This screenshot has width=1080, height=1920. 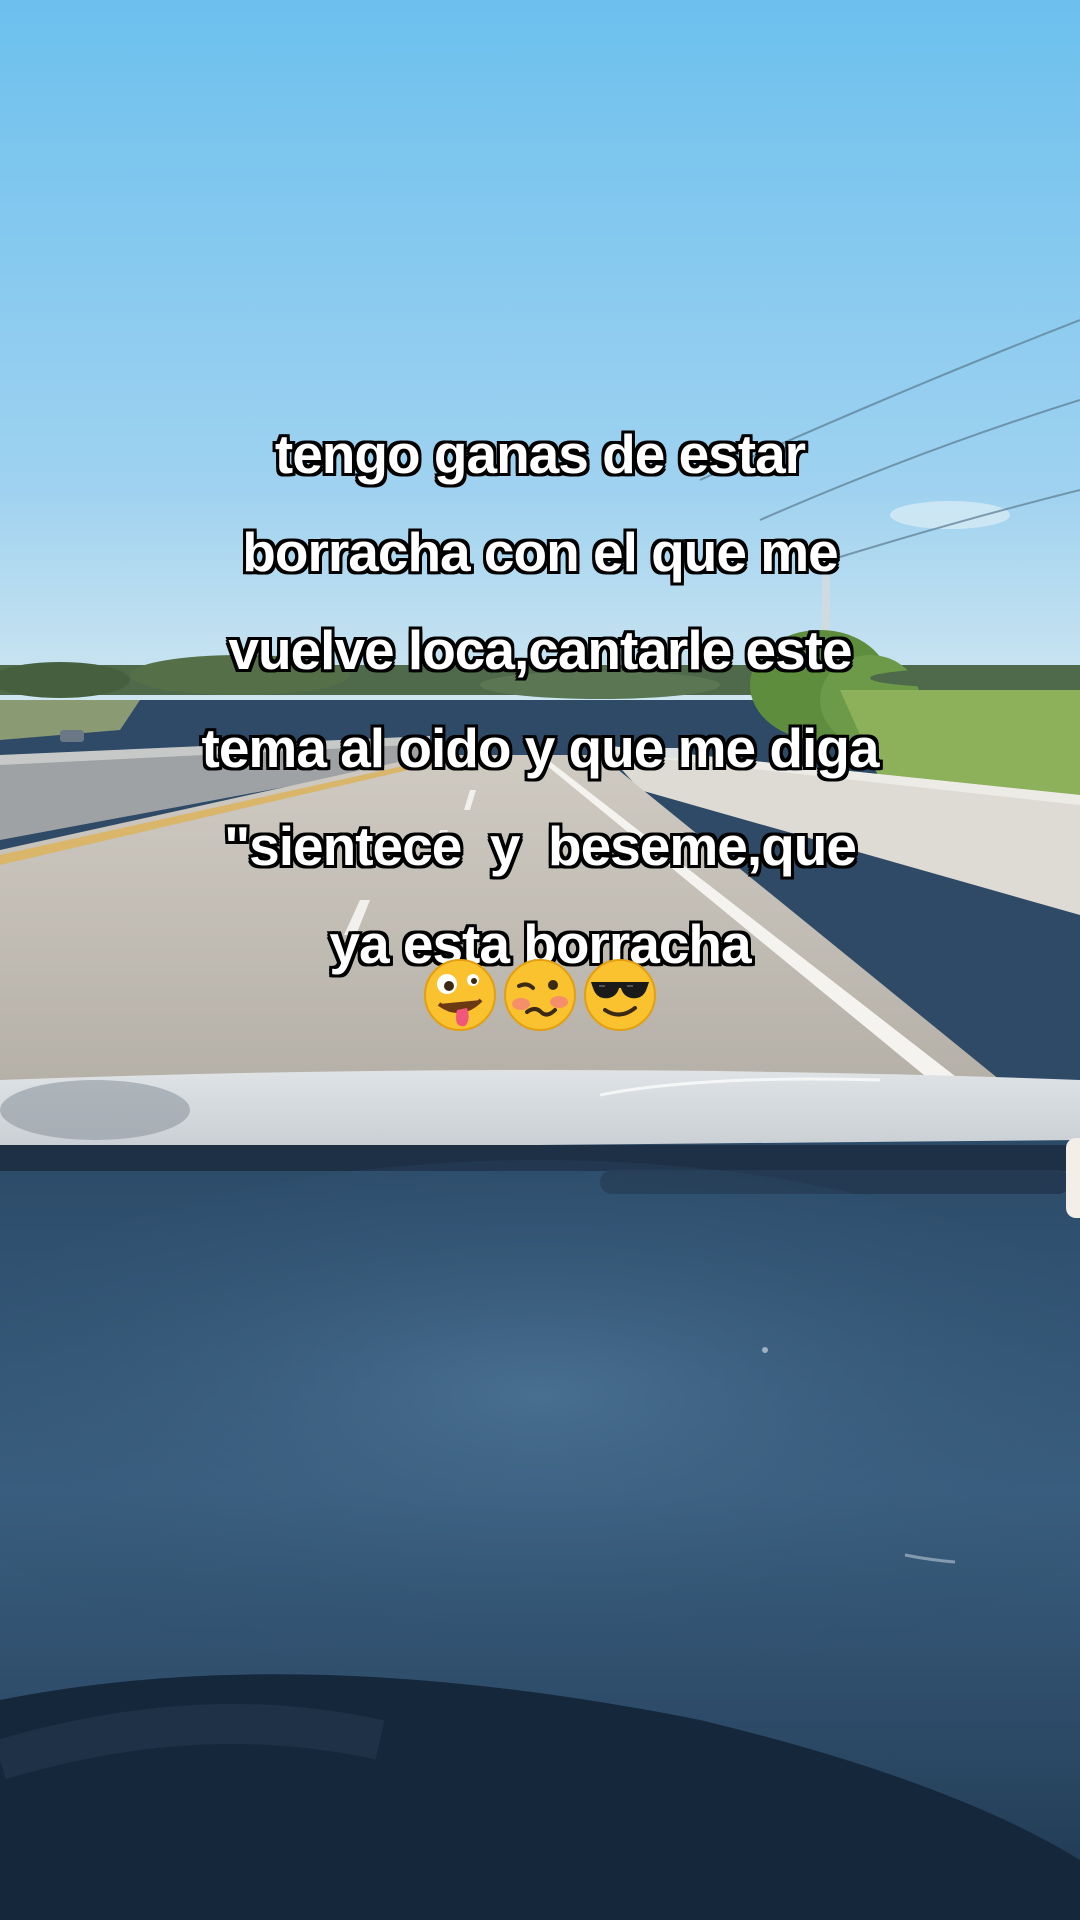 I want to click on woozy-face-emoji, so click(x=540, y=995).